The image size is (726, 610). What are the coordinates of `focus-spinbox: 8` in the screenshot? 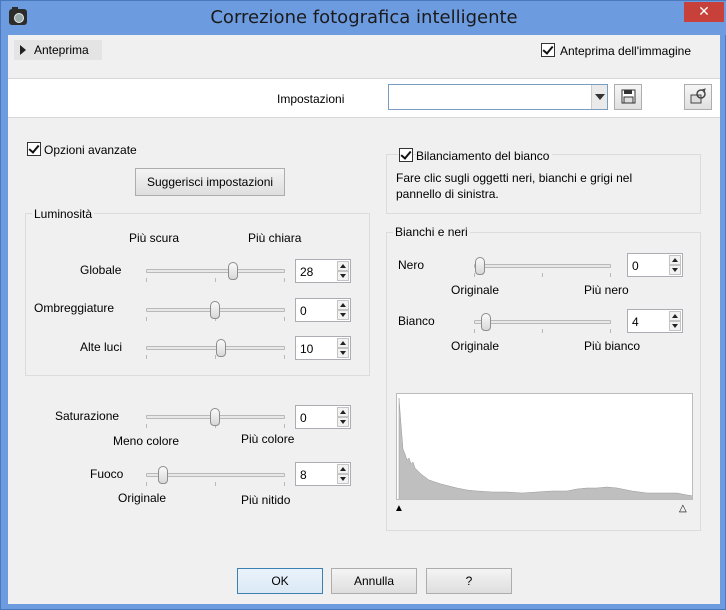 It's located at (323, 474).